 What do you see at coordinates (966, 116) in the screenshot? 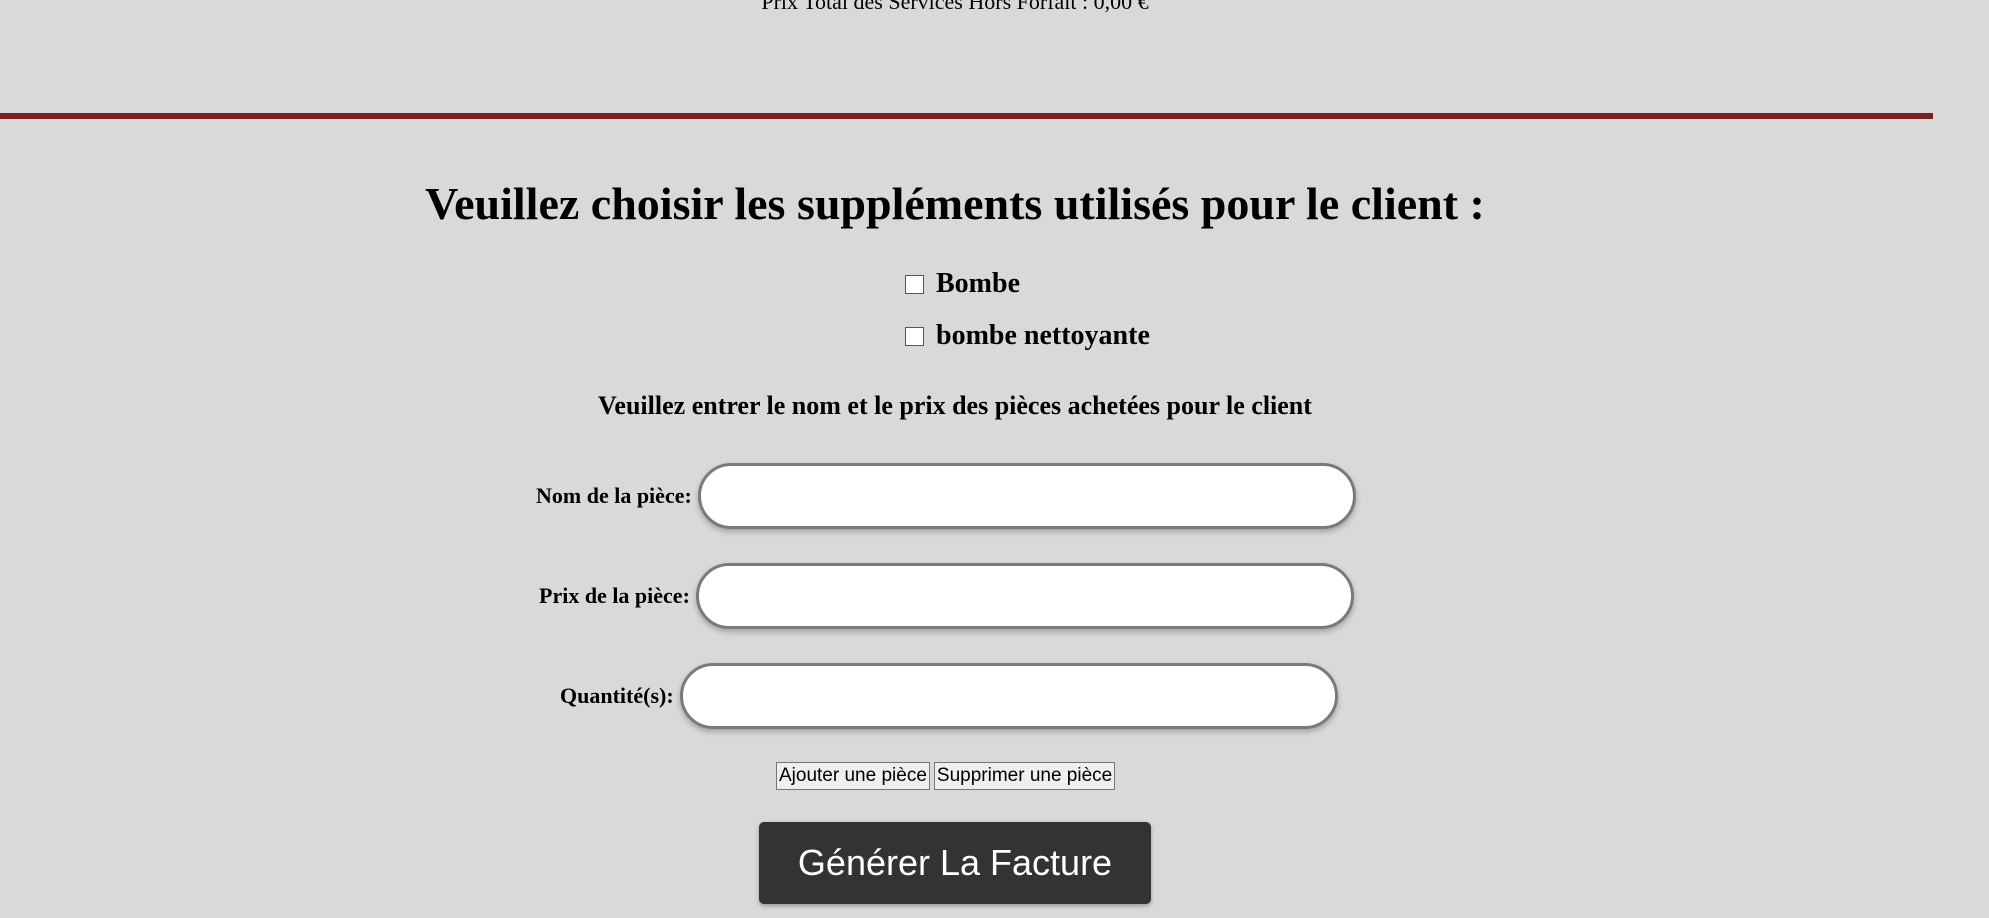
I see `section-divider` at bounding box center [966, 116].